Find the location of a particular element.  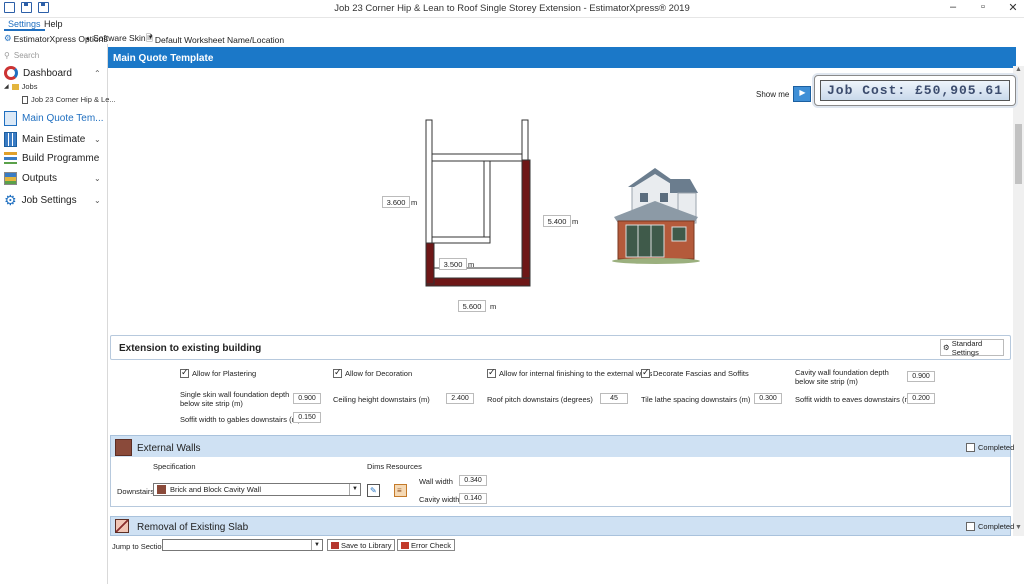

single-skin-depth-field: 0.900 is located at coordinates (307, 398).